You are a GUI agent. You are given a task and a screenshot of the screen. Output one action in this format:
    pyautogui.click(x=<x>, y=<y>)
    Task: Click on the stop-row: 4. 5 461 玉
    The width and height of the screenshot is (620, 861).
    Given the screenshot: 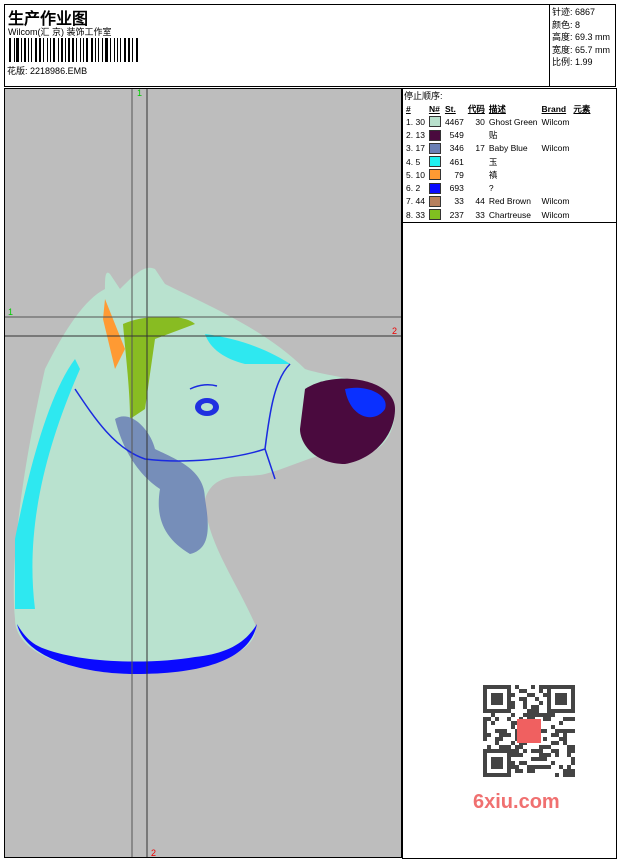 What is the action you would take?
    pyautogui.click(x=498, y=161)
    